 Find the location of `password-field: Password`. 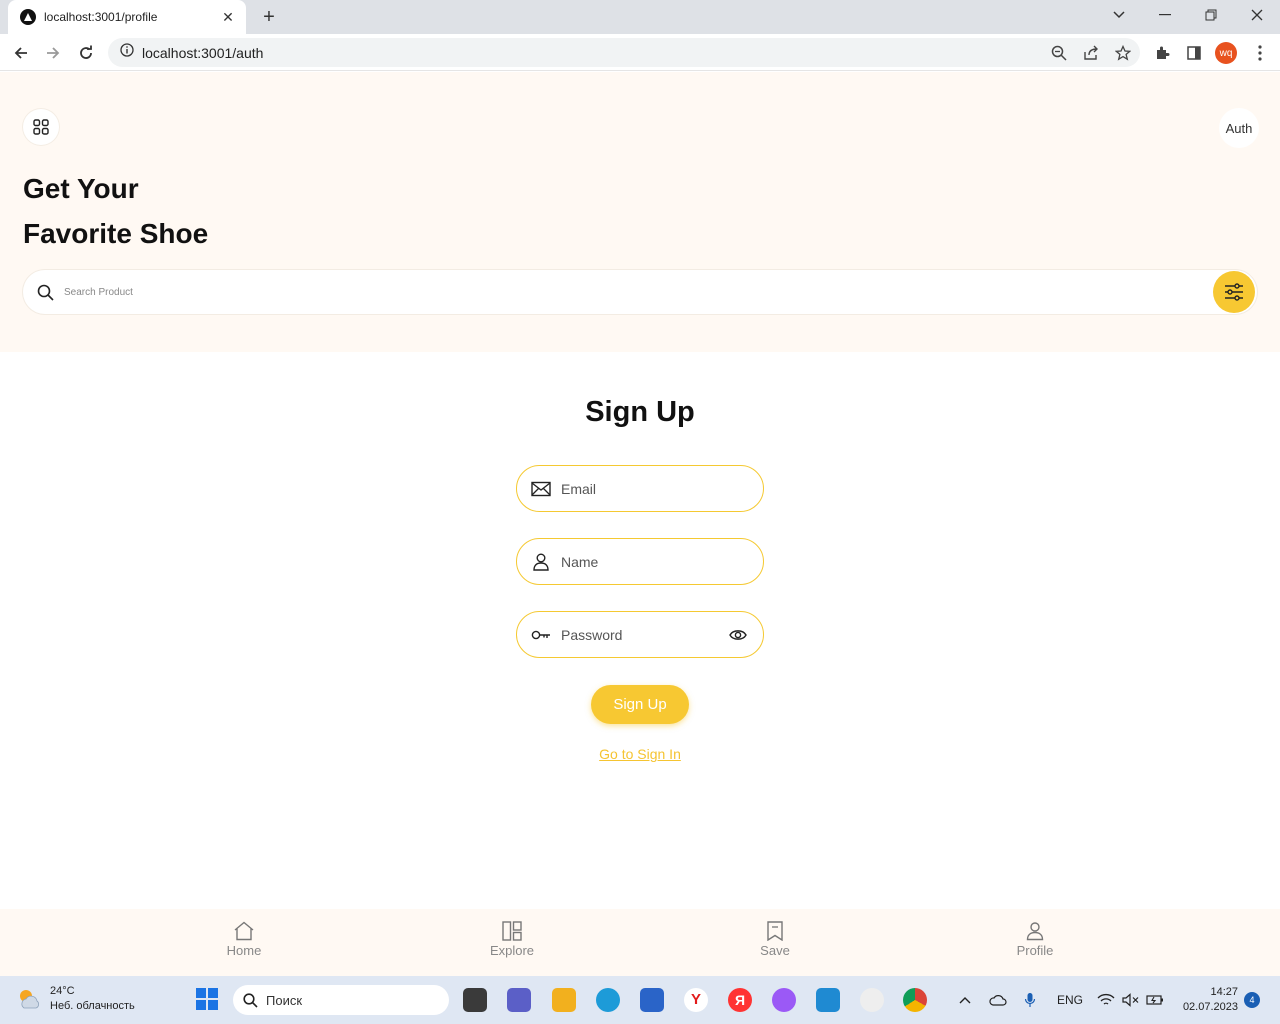

password-field: Password is located at coordinates (640, 634).